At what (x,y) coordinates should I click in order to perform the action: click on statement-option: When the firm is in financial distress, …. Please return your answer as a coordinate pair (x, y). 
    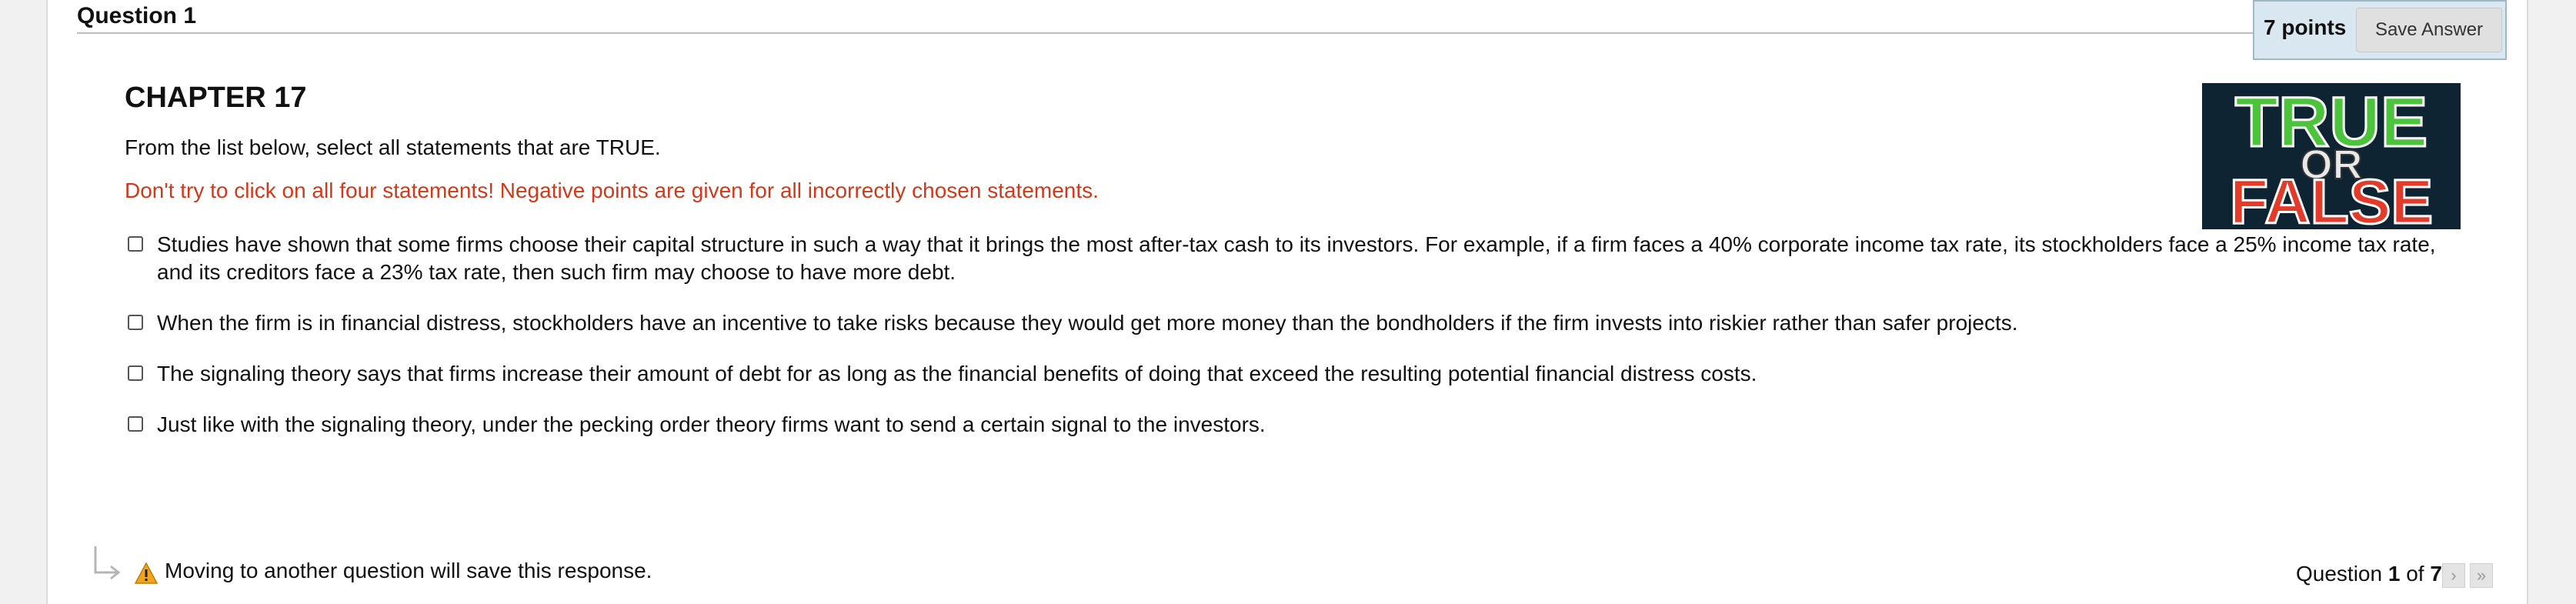
    Looking at the image, I should click on (1286, 323).